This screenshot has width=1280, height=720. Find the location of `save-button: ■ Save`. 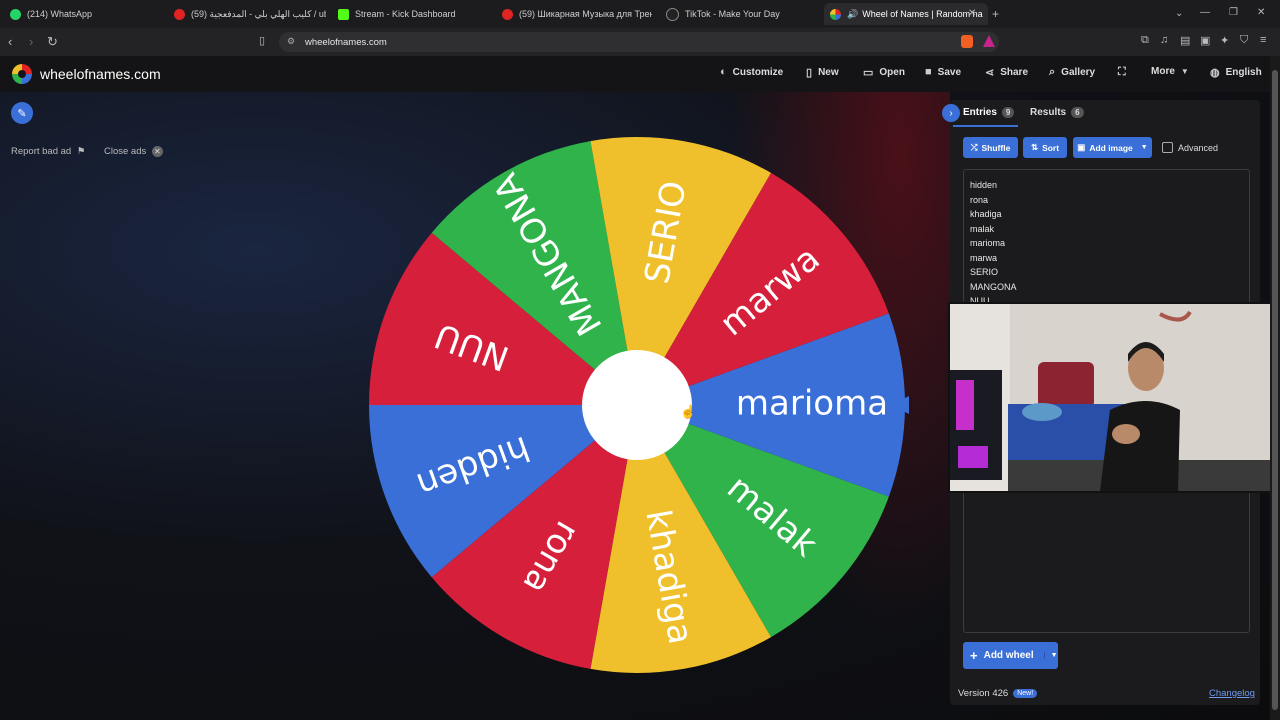

save-button: ■ Save is located at coordinates (943, 72).